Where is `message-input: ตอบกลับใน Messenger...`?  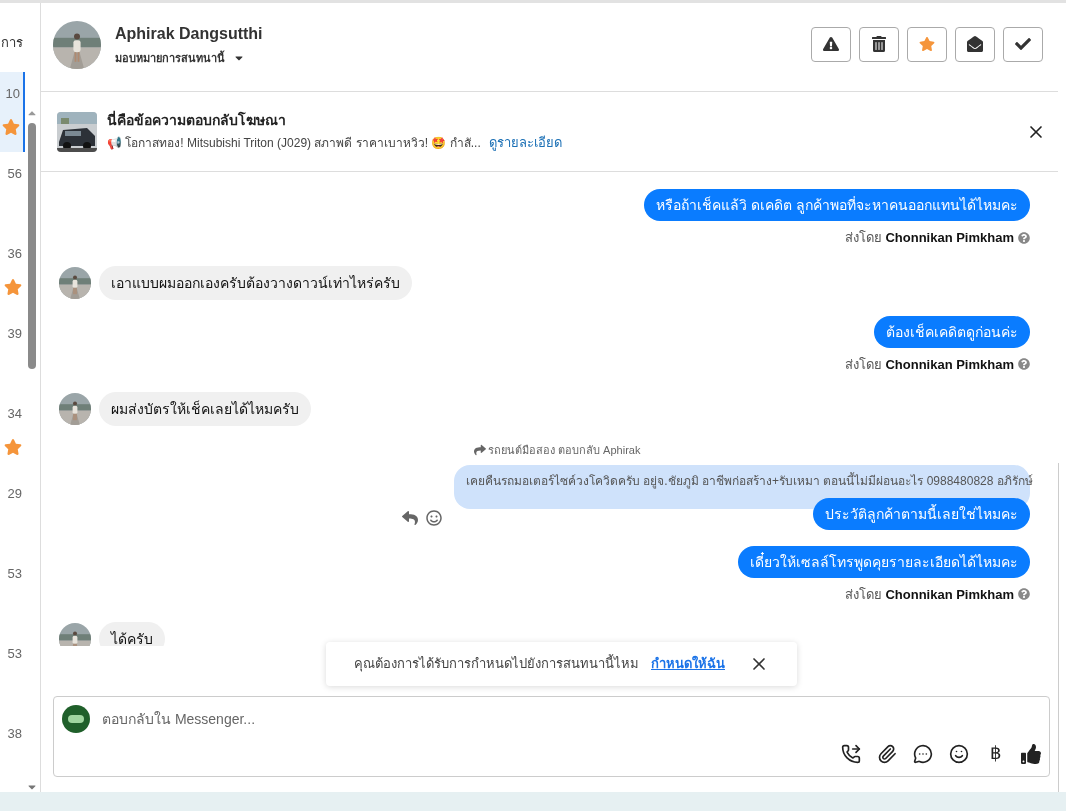 message-input: ตอบกลับใน Messenger... is located at coordinates (571, 719).